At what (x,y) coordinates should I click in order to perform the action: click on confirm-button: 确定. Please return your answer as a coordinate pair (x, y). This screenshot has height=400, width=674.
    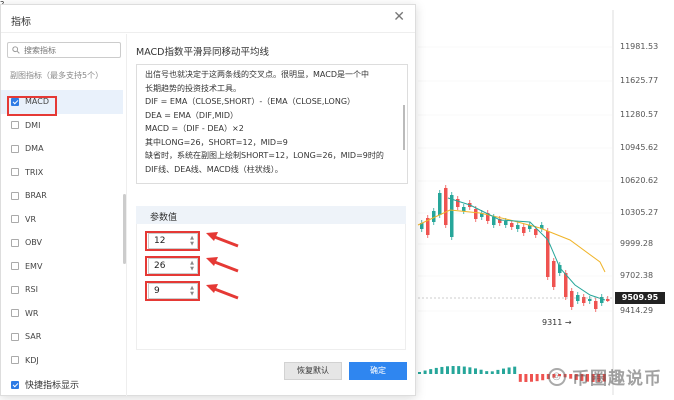
    Looking at the image, I should click on (378, 371).